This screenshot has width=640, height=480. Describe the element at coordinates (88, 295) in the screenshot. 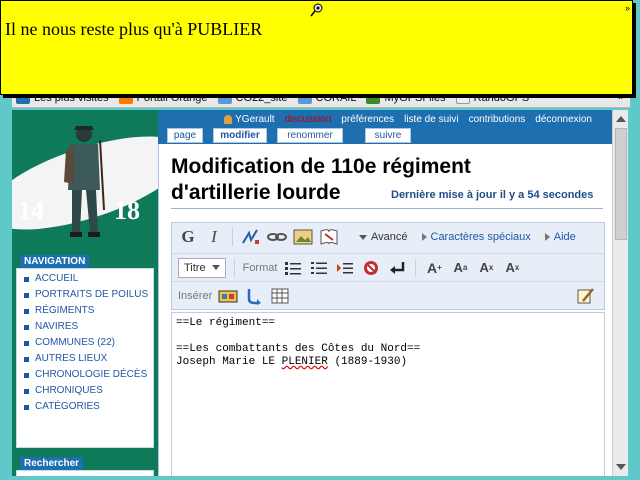

I see `nav-item-portraits: PORTRAITS DE POILUS` at that location.